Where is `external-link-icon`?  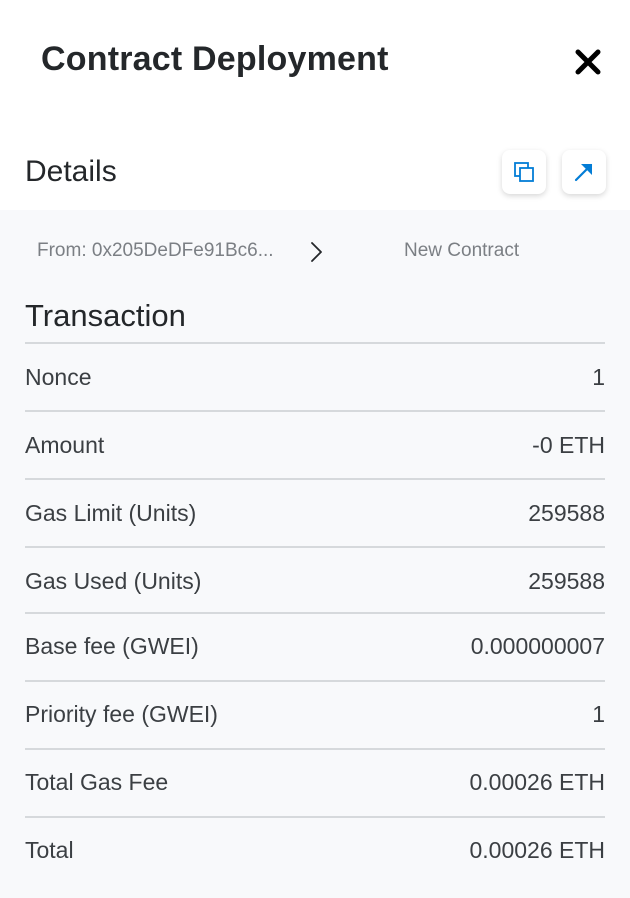 external-link-icon is located at coordinates (583, 172).